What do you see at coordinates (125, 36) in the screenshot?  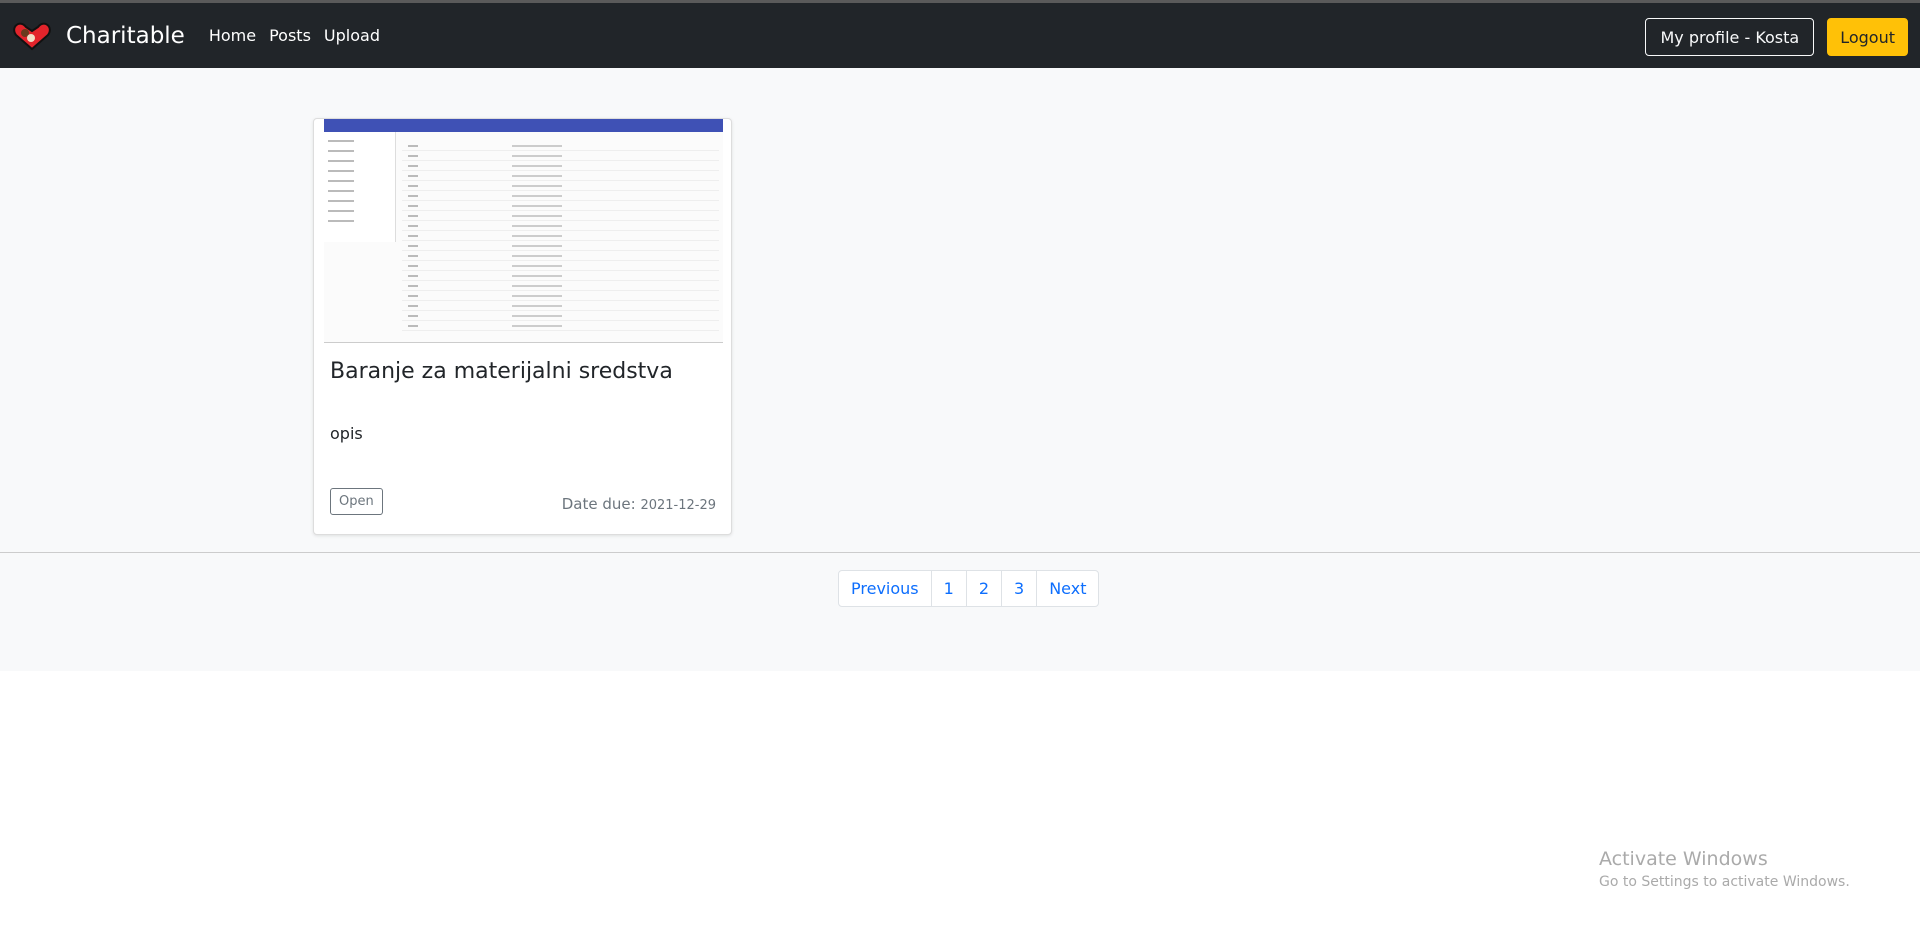 I see `brand-link: Charitable` at bounding box center [125, 36].